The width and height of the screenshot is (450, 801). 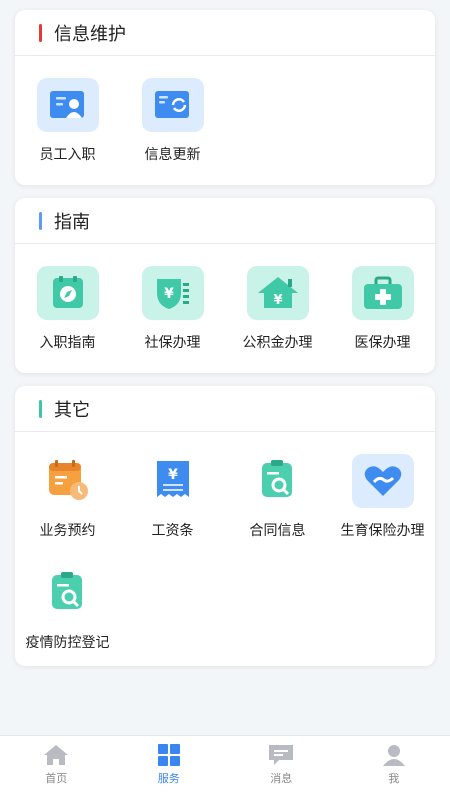 What do you see at coordinates (72, 409) in the screenshot?
I see `section-title: 其它` at bounding box center [72, 409].